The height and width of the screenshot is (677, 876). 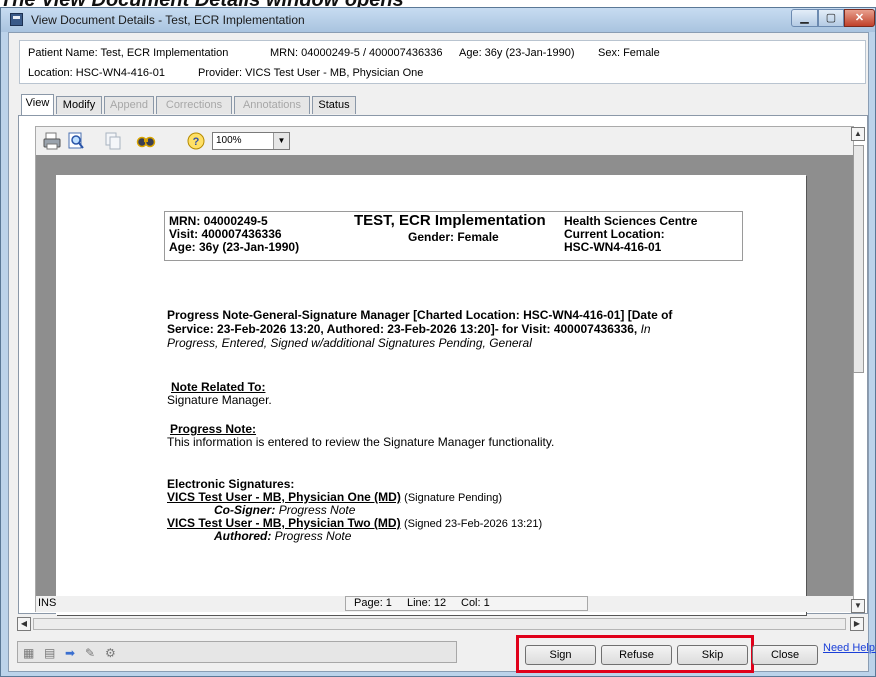 I want to click on vertical-scrollbar: ▲ ▼, so click(x=859, y=364).